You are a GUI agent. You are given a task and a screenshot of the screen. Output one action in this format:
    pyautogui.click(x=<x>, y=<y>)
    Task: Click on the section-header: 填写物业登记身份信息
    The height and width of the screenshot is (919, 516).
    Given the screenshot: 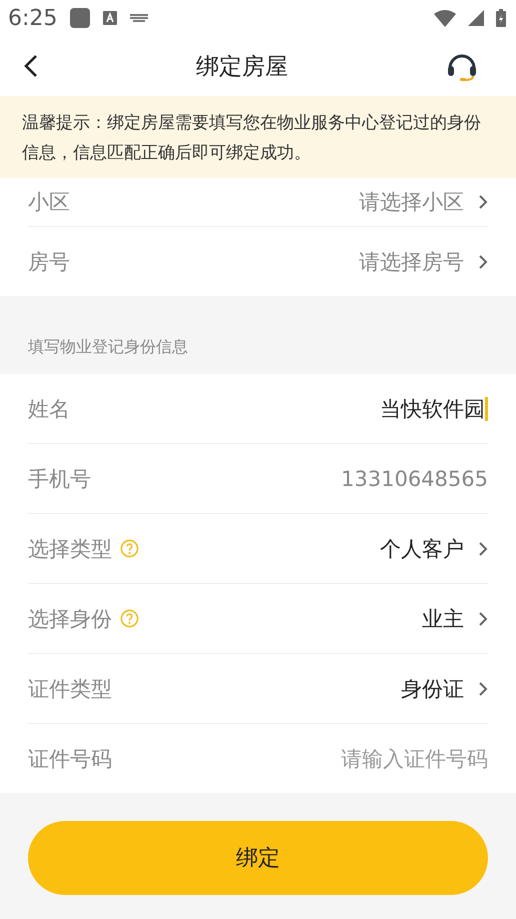 What is the action you would take?
    pyautogui.click(x=108, y=347)
    